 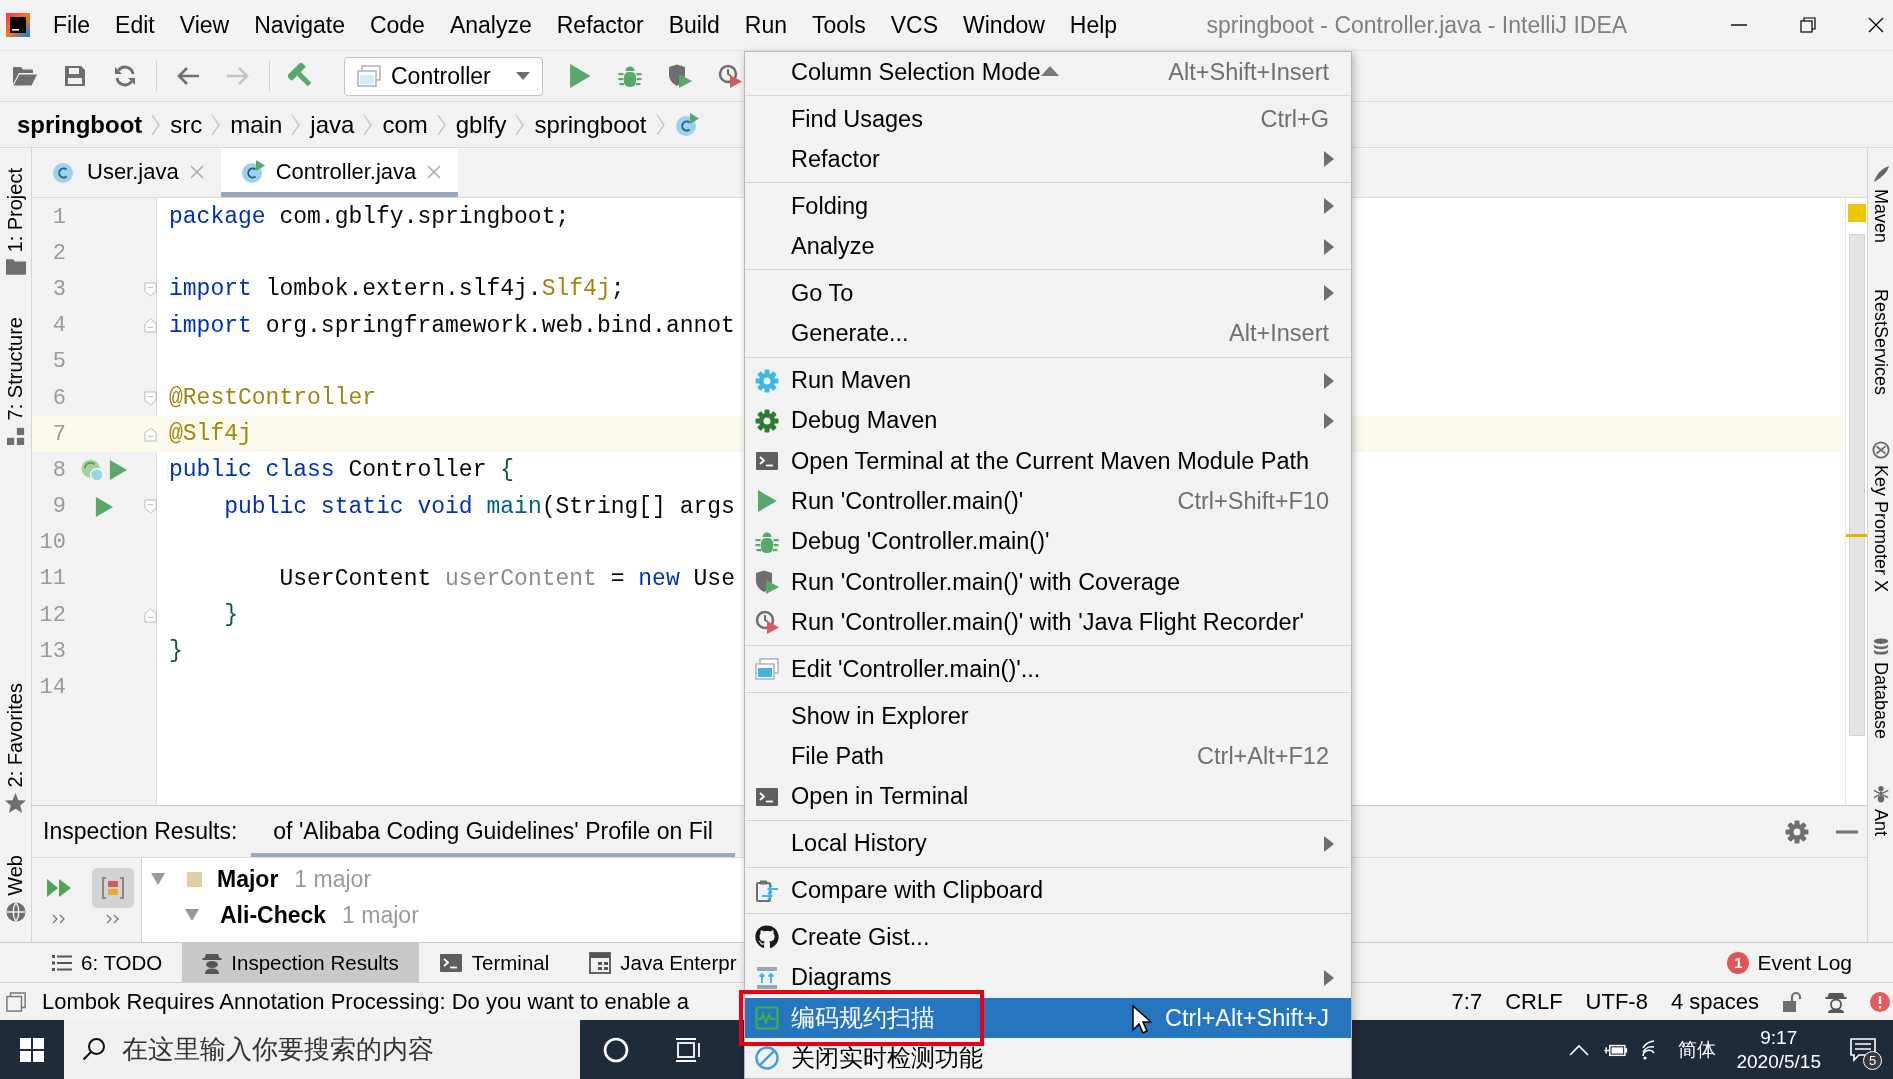 I want to click on menu-item: Run Maven, so click(x=1048, y=380).